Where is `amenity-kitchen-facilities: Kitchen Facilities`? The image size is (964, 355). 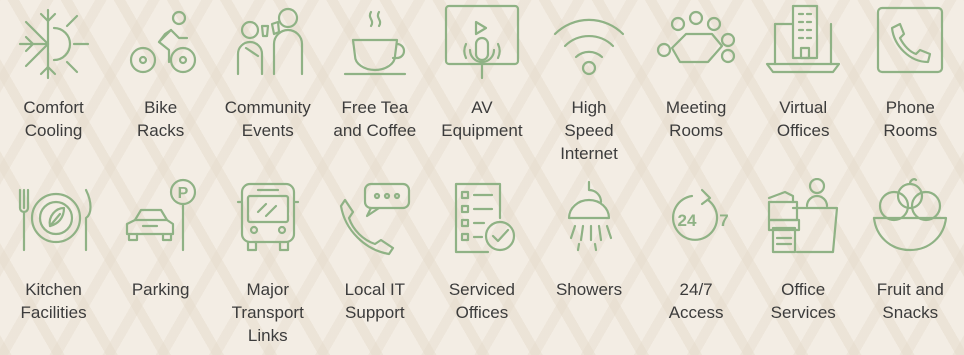 amenity-kitchen-facilities: Kitchen Facilities is located at coordinates (53, 266).